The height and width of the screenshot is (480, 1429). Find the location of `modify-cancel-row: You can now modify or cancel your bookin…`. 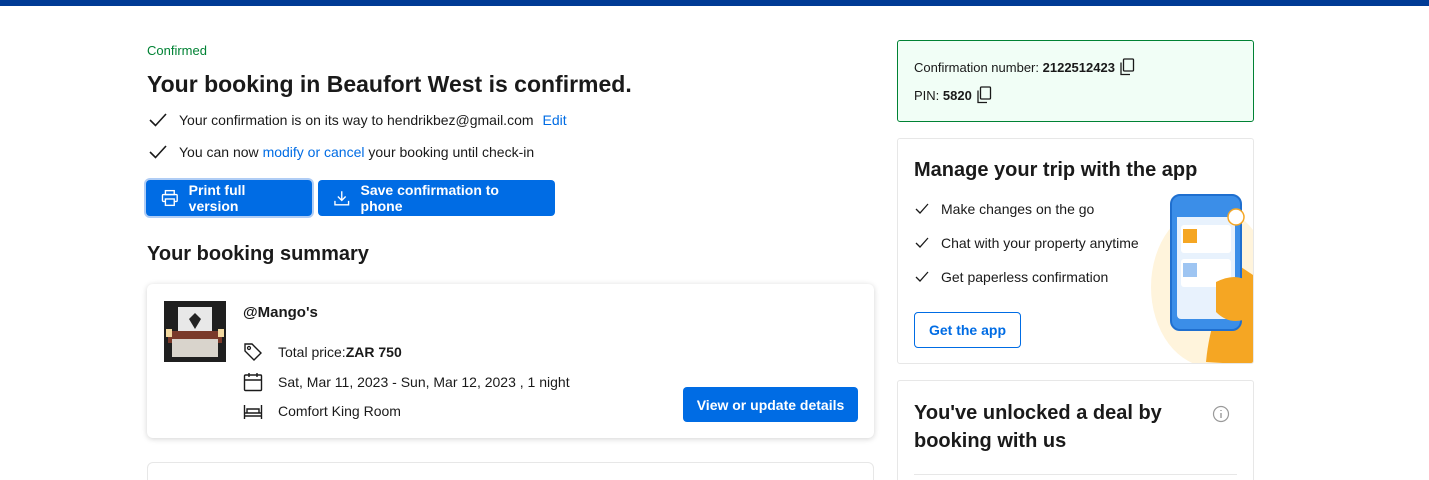

modify-cancel-row: You can now modify or cancel your bookin… is located at coordinates (341, 152).